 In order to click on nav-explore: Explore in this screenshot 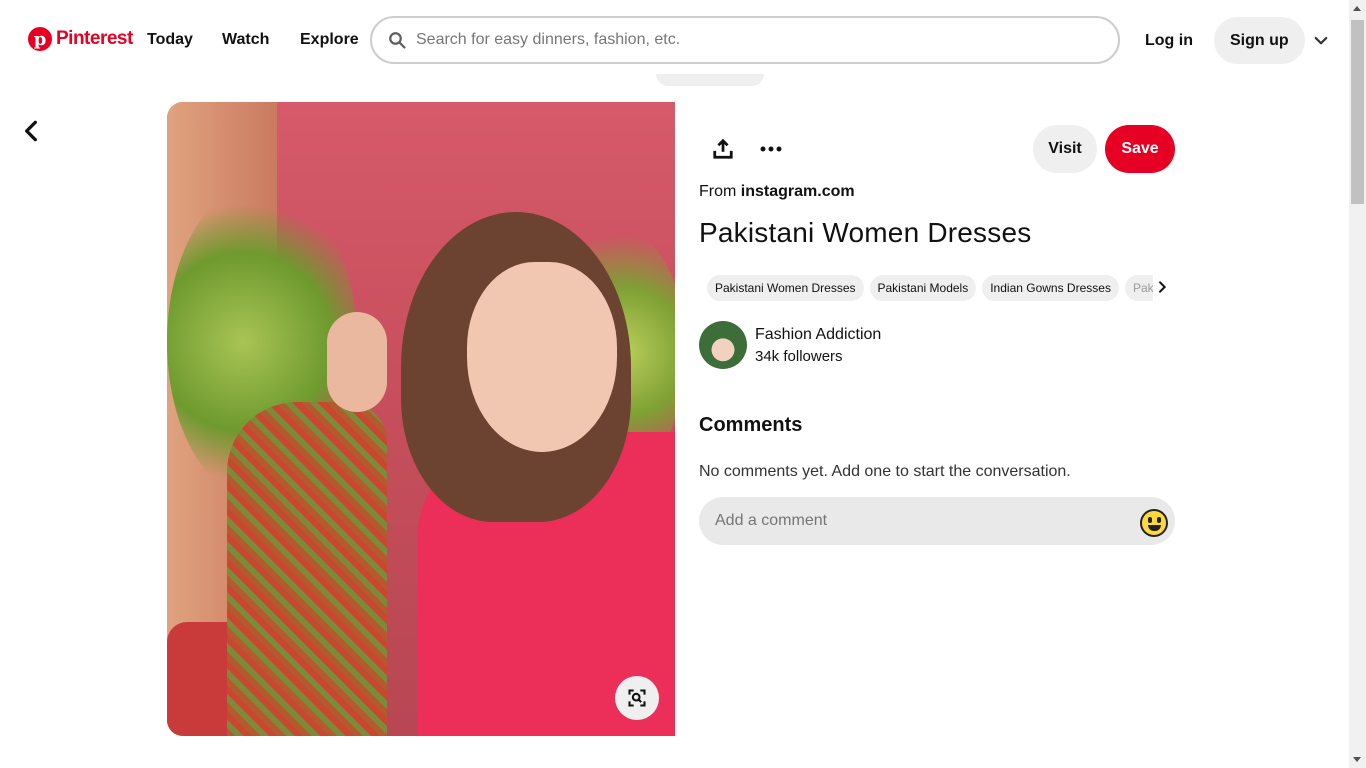, I will do `click(329, 40)`.